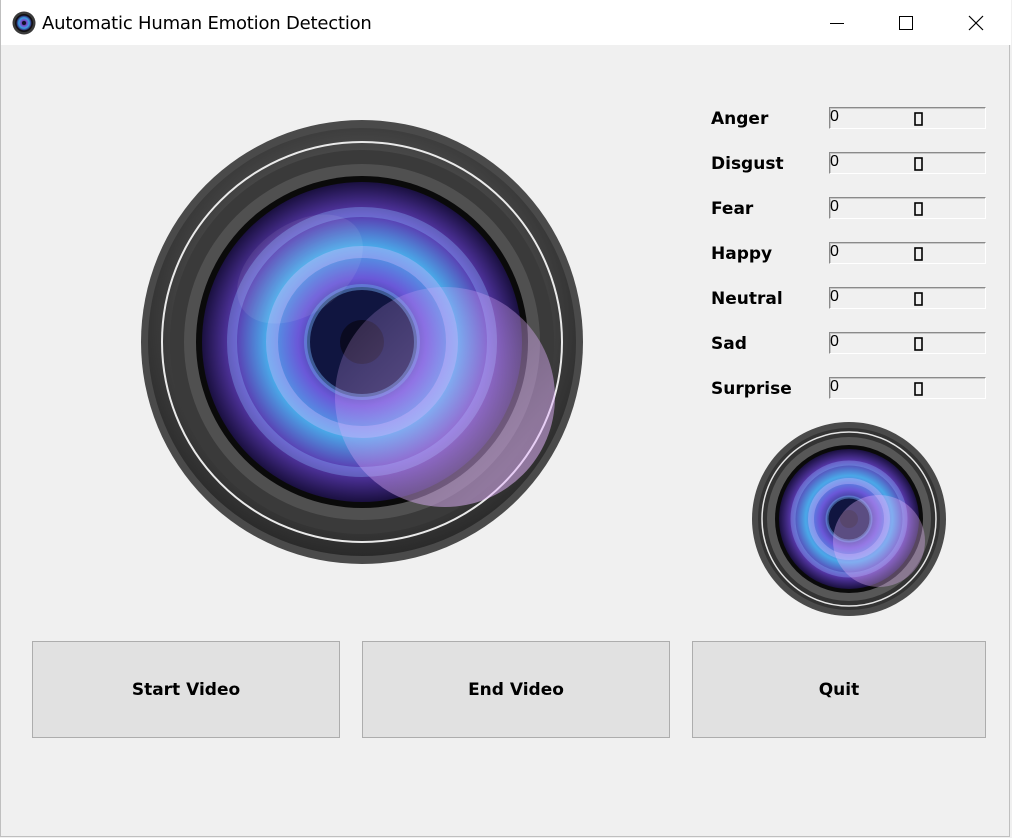 Image resolution: width=1012 pixels, height=838 pixels. I want to click on camera-lens-icon, so click(24, 23).